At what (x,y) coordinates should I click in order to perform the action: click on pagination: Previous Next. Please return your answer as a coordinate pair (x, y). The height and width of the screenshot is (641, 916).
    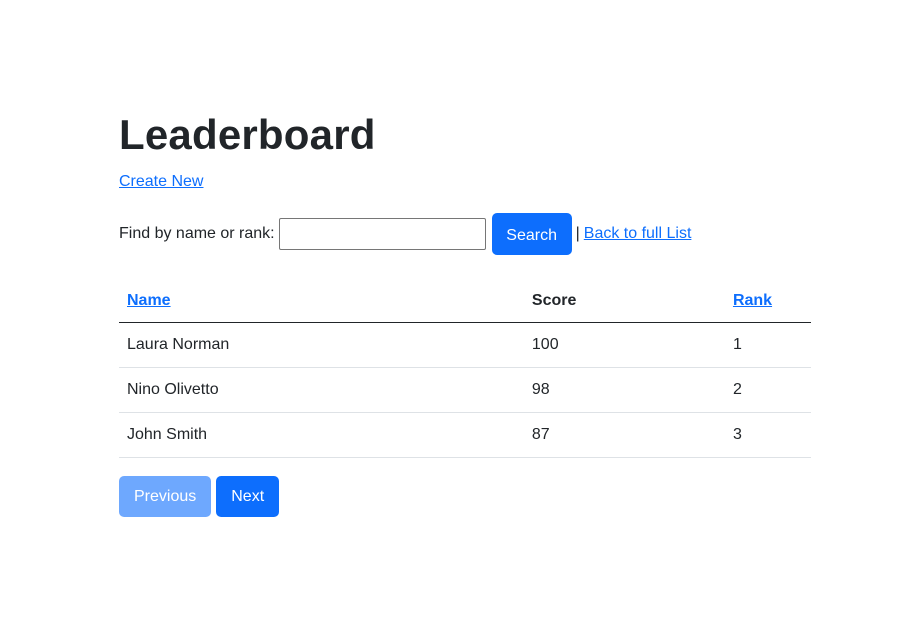
    Looking at the image, I should click on (465, 496).